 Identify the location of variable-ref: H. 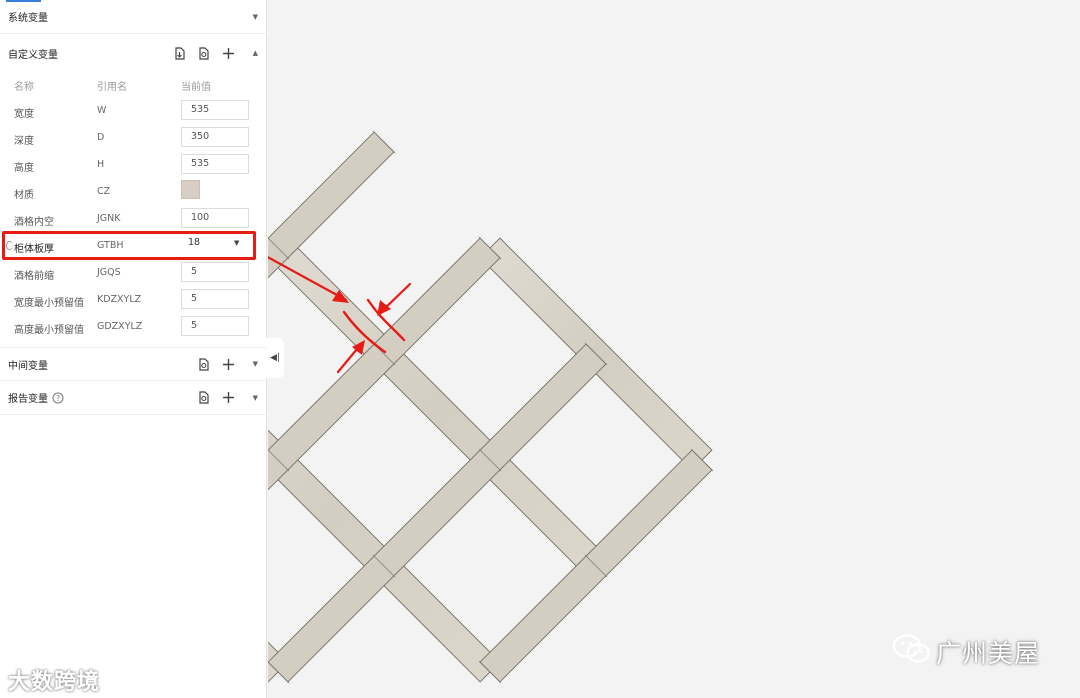
(101, 164).